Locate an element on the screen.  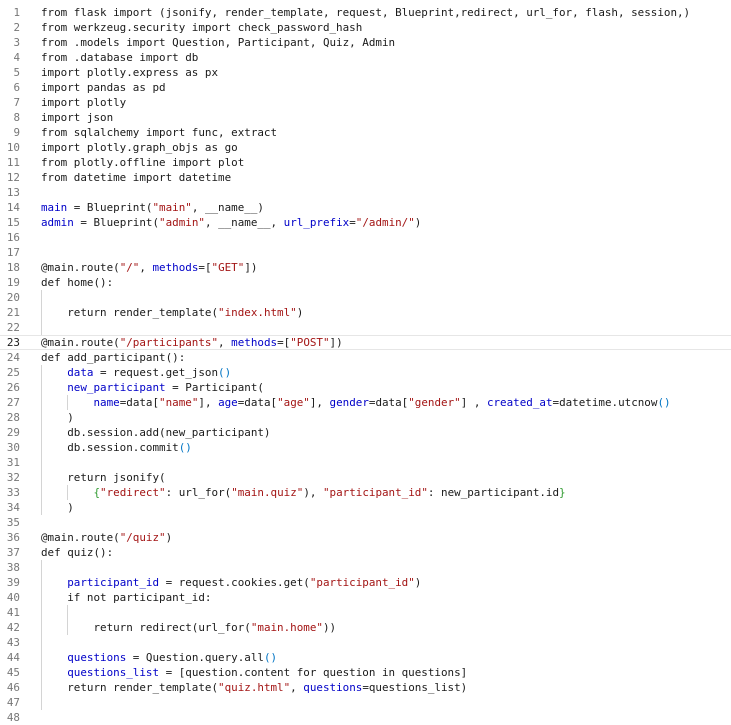
code-line: 36 @main.route("/quiz") is located at coordinates (365, 537).